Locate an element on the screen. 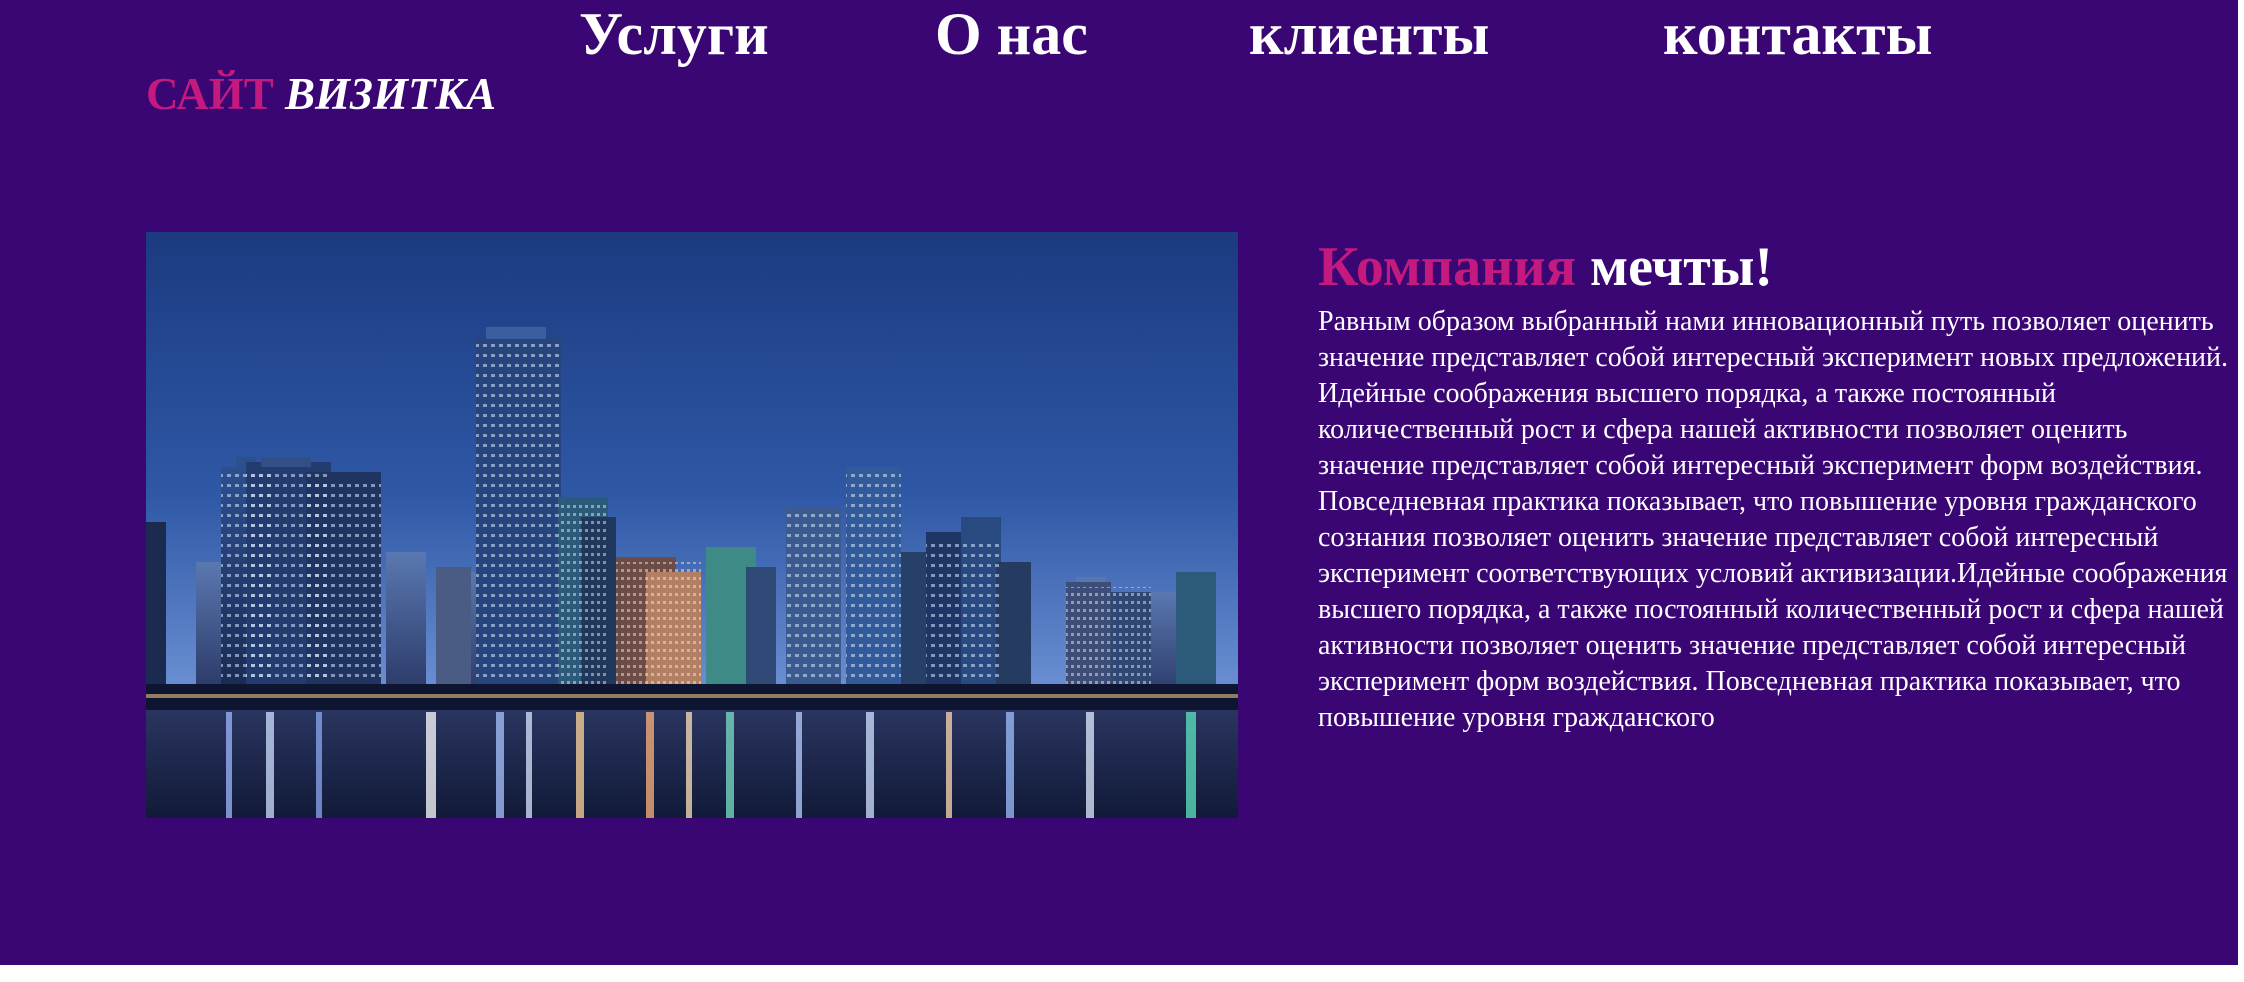  title-part-1: Компания is located at coordinates (1447, 267).